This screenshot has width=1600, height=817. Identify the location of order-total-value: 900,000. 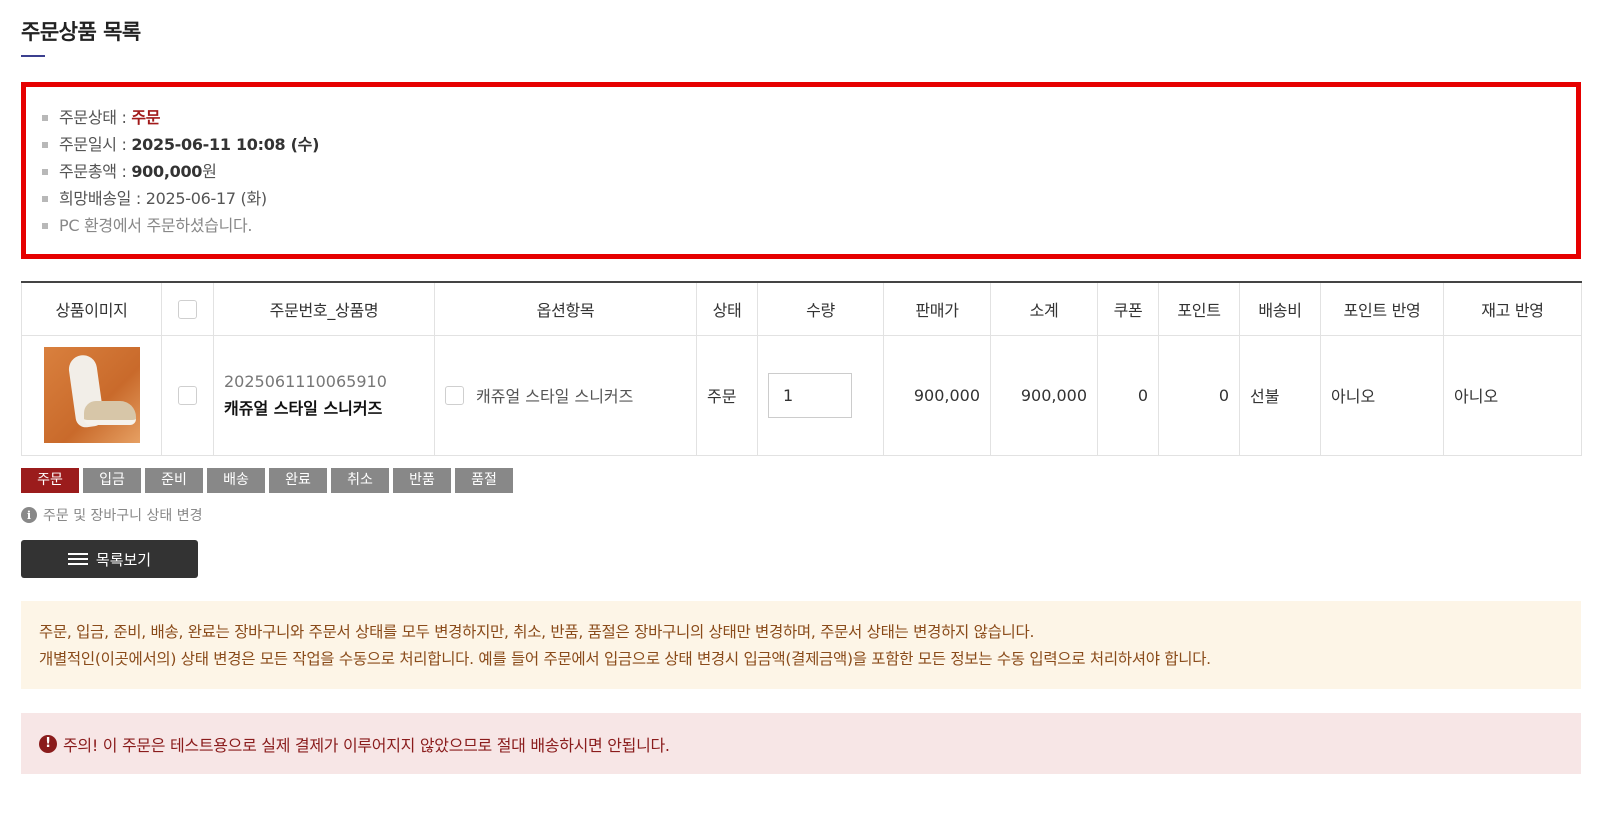
(167, 171).